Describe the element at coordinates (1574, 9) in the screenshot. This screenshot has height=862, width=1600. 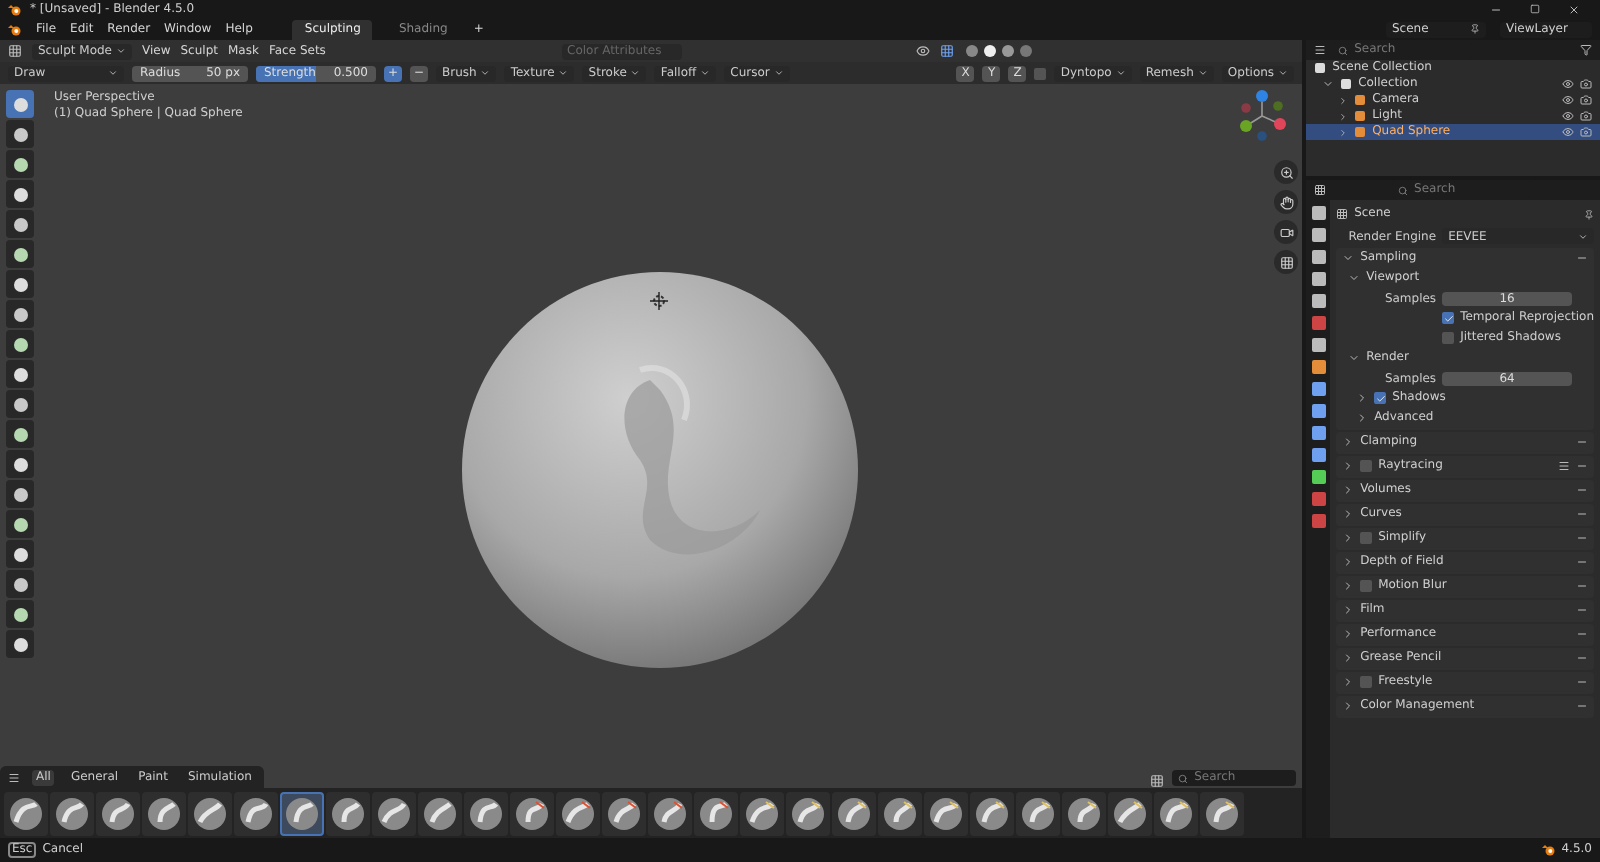
I see `close-icon` at that location.